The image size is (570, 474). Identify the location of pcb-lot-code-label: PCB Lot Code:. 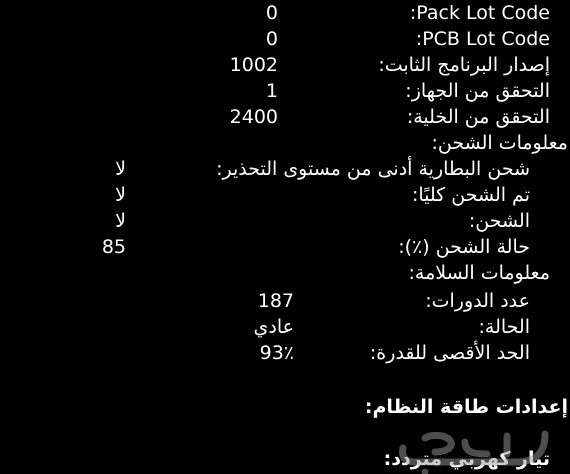
(482, 39).